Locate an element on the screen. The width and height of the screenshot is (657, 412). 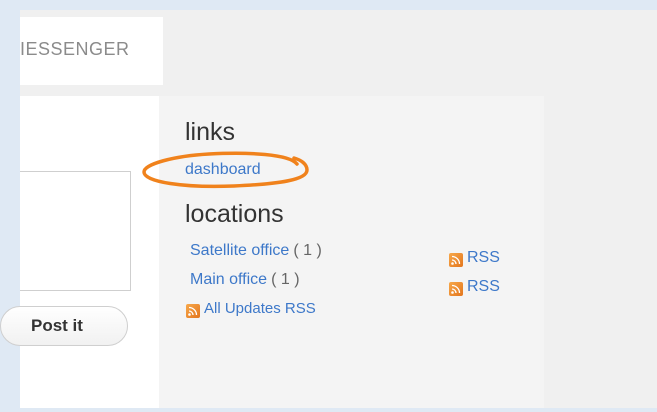
location-row: Satellite office( 1 ) is located at coordinates (256, 251).